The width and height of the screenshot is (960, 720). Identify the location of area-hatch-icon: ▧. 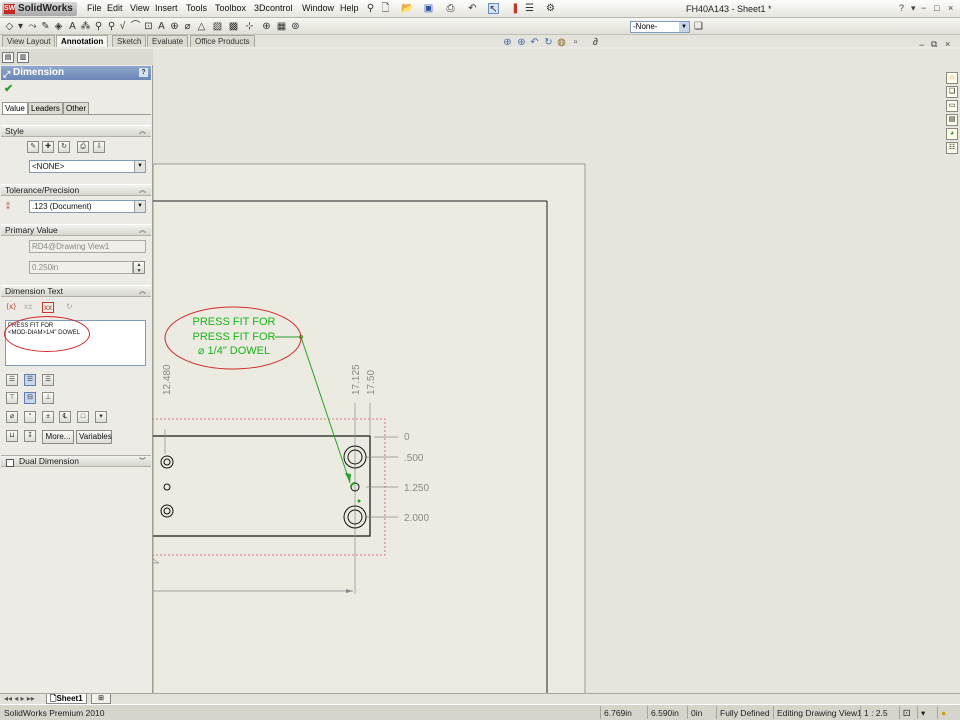
(217, 26).